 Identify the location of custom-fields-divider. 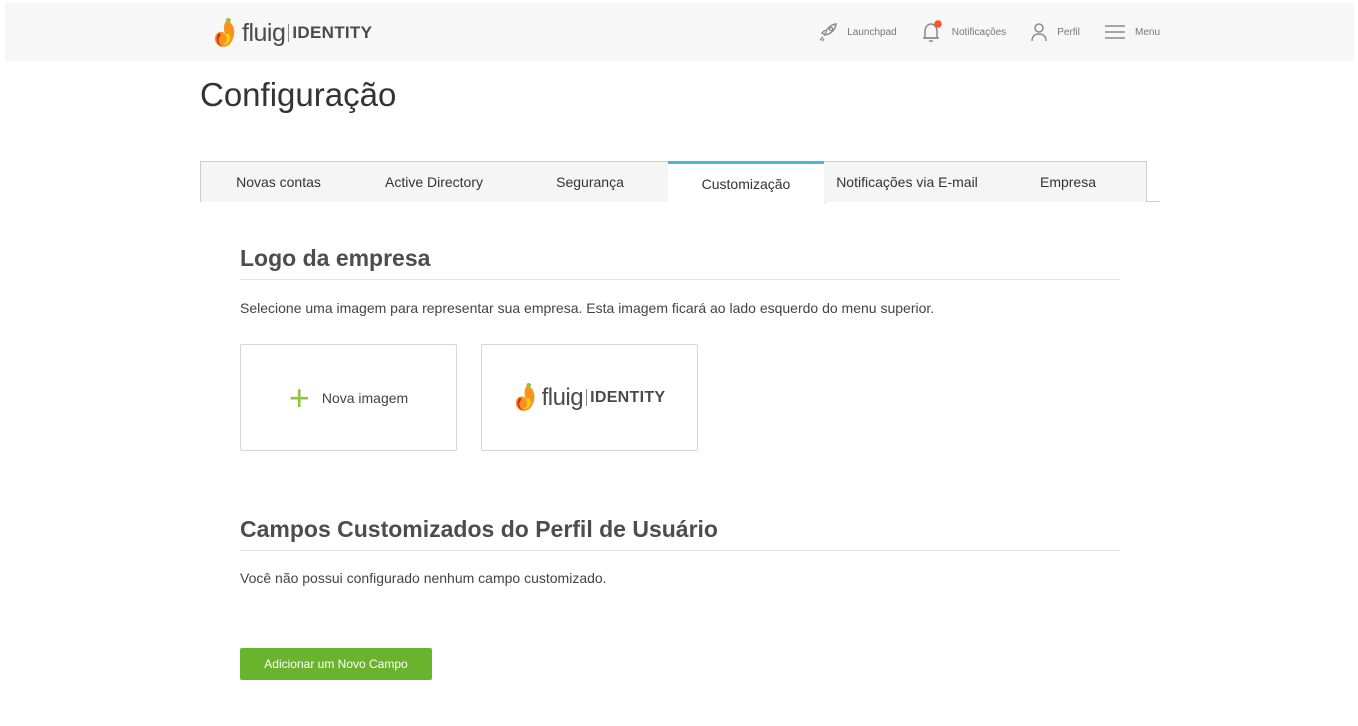
(680, 550).